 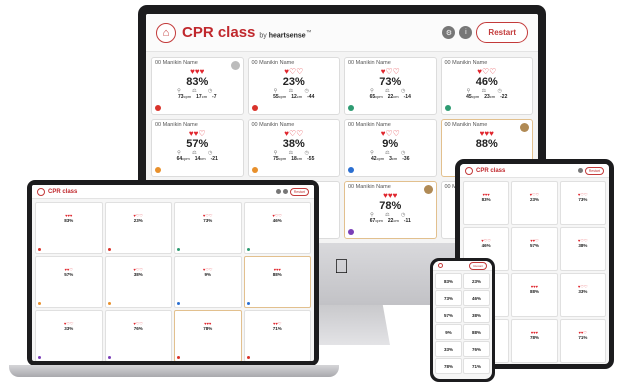 What do you see at coordinates (208, 220) in the screenshot?
I see `score-percent: 73%` at bounding box center [208, 220].